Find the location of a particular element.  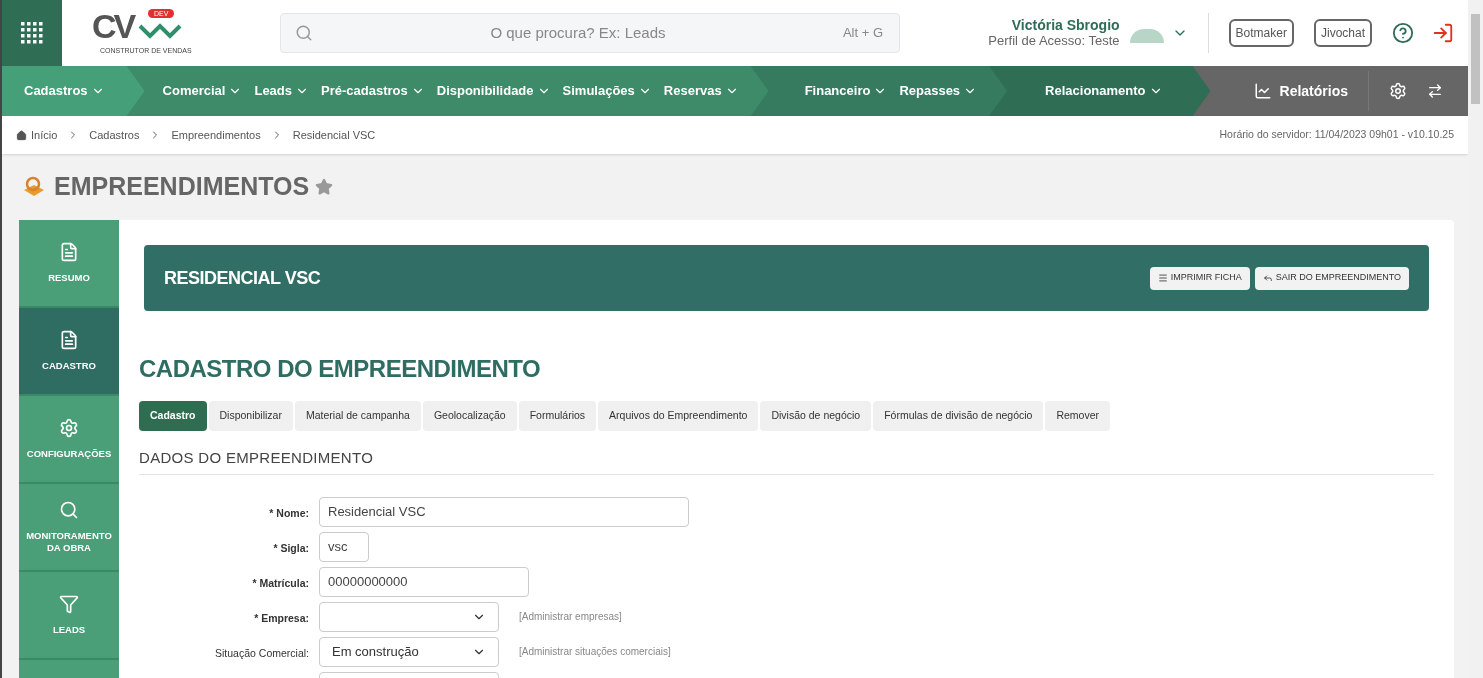

page-title: EMPREENDIMENTOS is located at coordinates (182, 187).